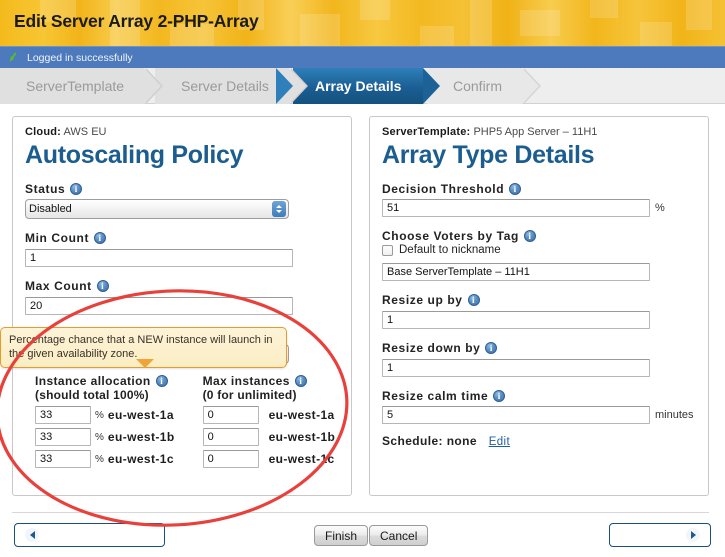  Describe the element at coordinates (93, 381) in the screenshot. I see `instance-allocation-heading: Instance allocation` at that location.